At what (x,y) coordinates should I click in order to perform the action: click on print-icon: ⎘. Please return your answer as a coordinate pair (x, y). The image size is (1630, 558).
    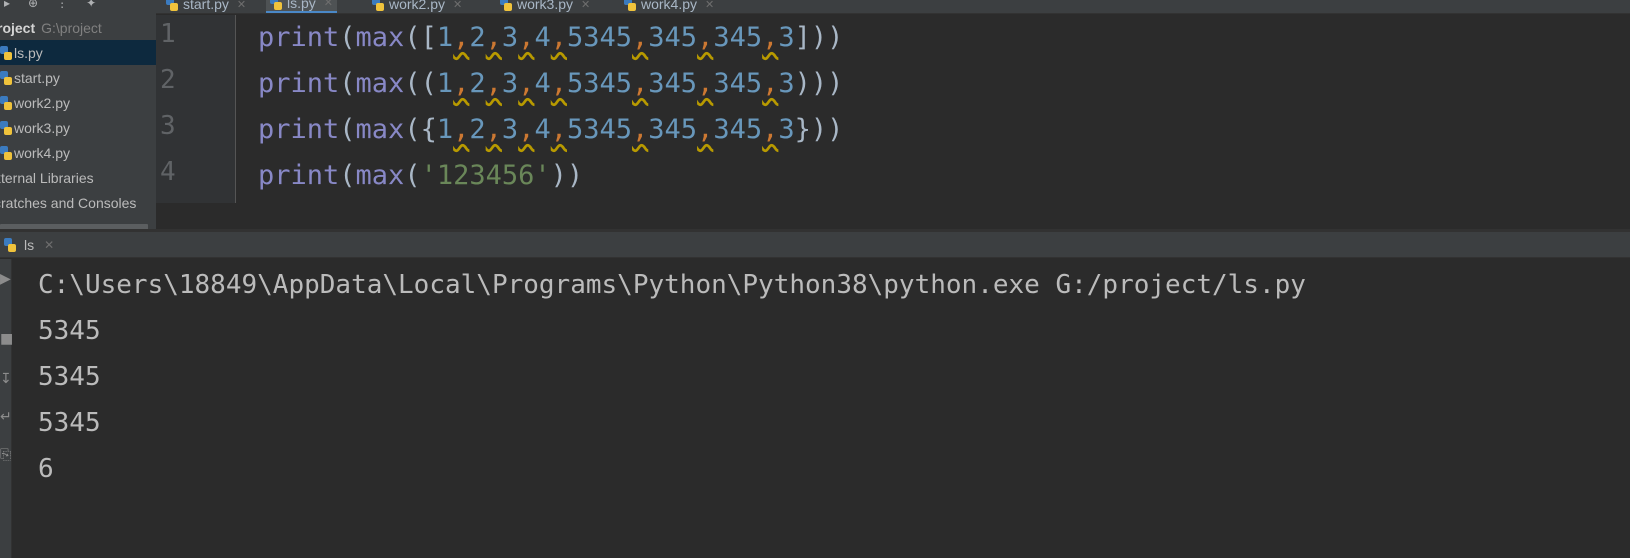
    Looking at the image, I should click on (6, 455).